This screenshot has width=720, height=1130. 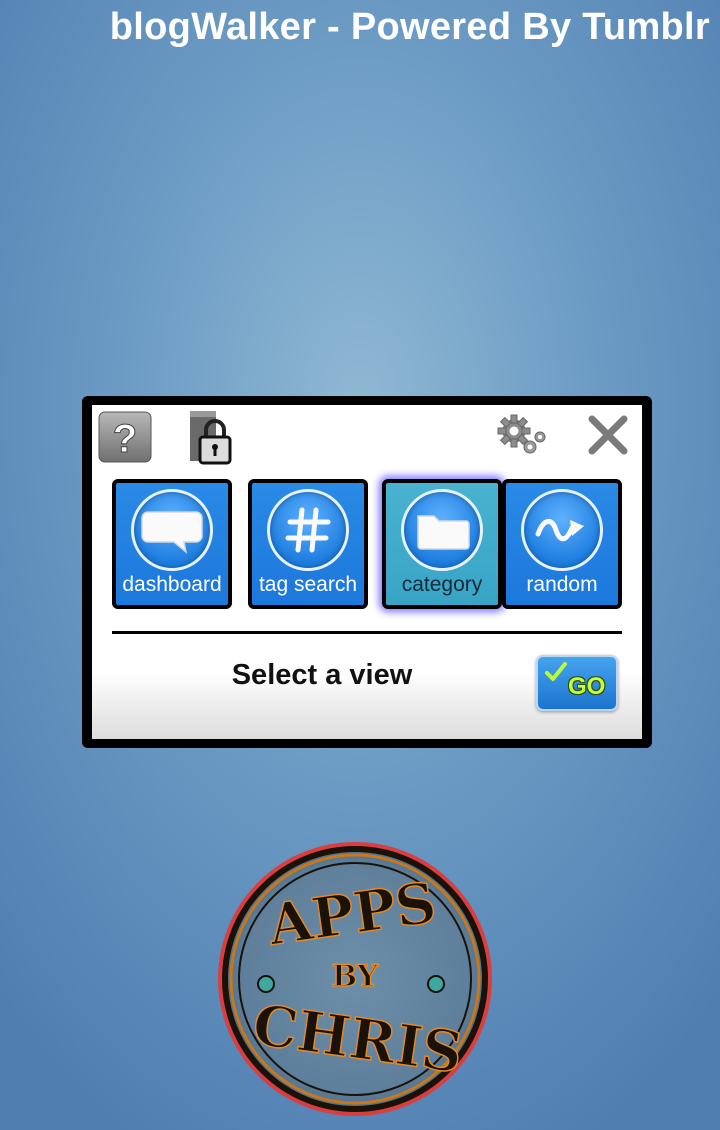 I want to click on view-random-label: random, so click(x=562, y=584).